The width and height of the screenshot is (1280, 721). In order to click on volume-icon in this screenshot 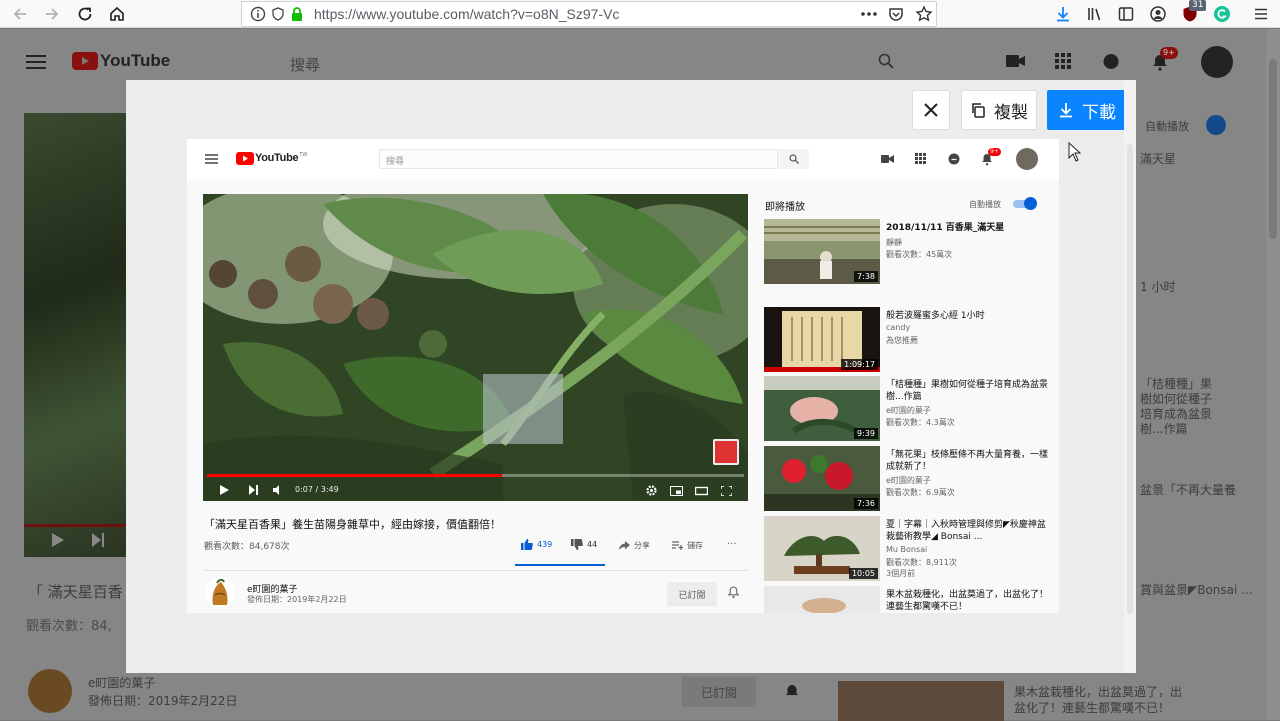, I will do `click(278, 490)`.